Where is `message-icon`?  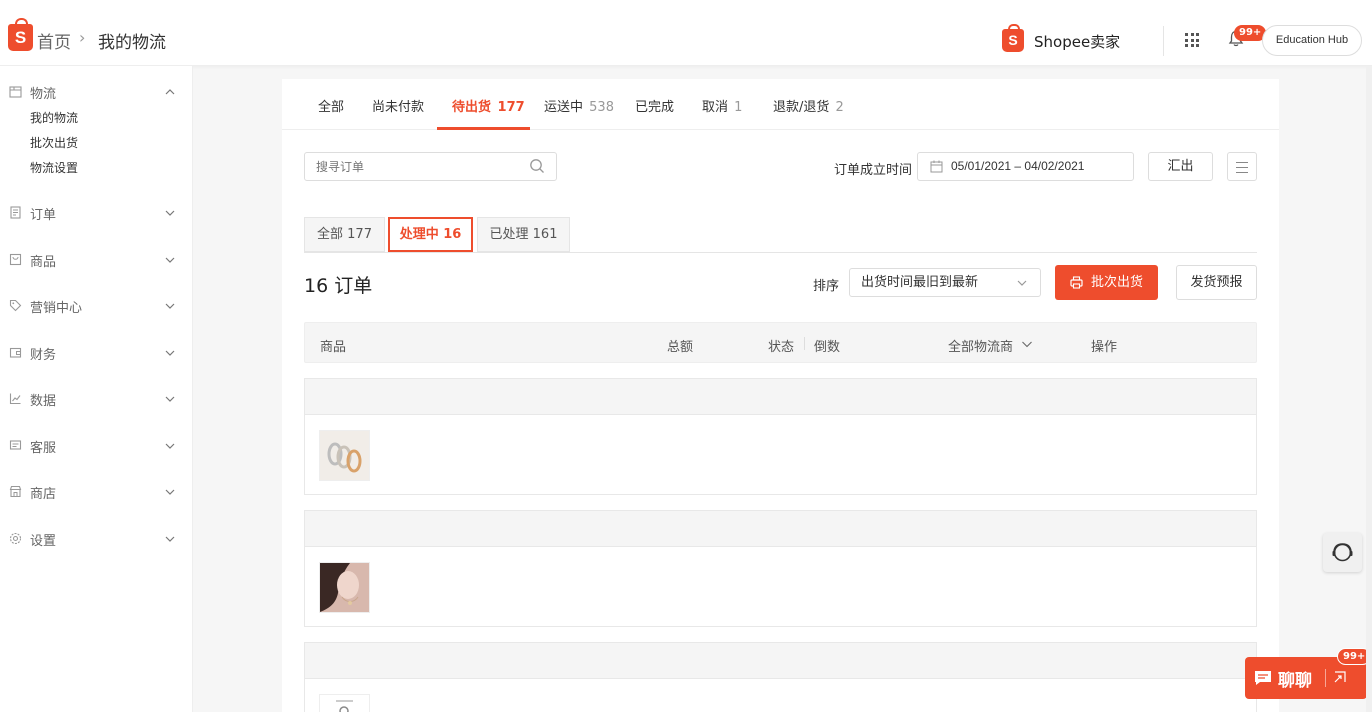 message-icon is located at coordinates (15, 445).